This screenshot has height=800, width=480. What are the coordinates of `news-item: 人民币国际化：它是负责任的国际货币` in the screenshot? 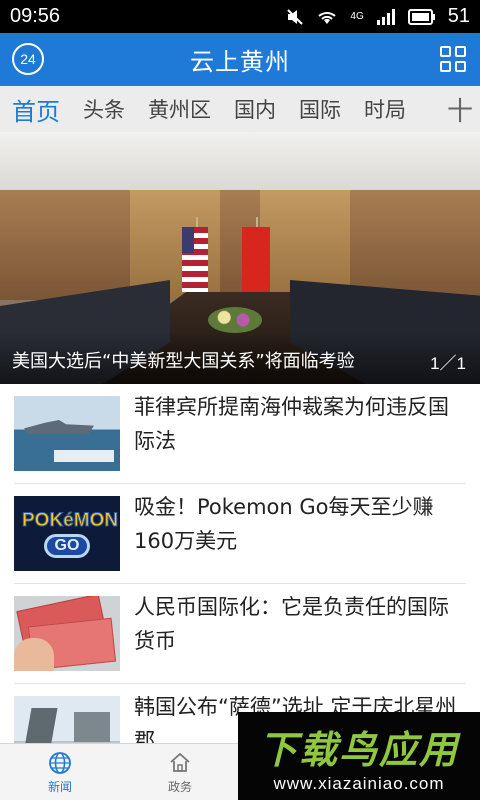 It's located at (240, 634).